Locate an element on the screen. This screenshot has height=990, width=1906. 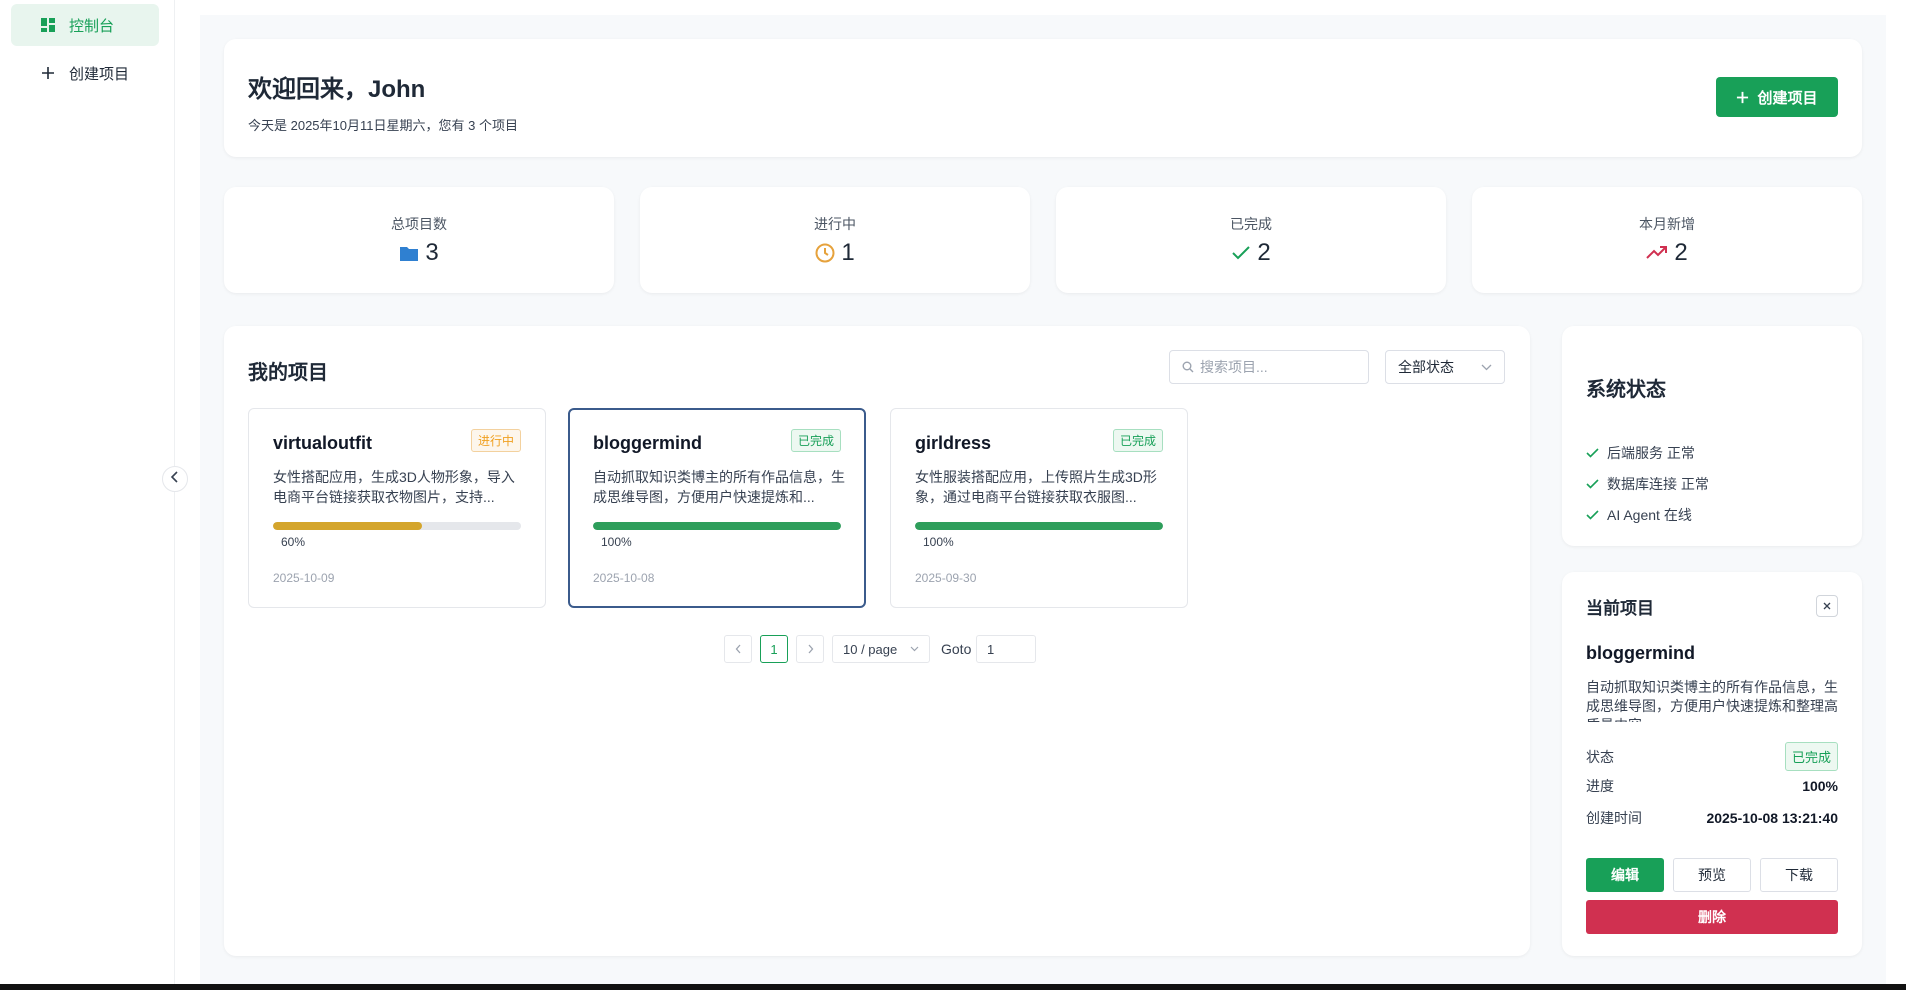
delete-button: 删除 is located at coordinates (1712, 917).